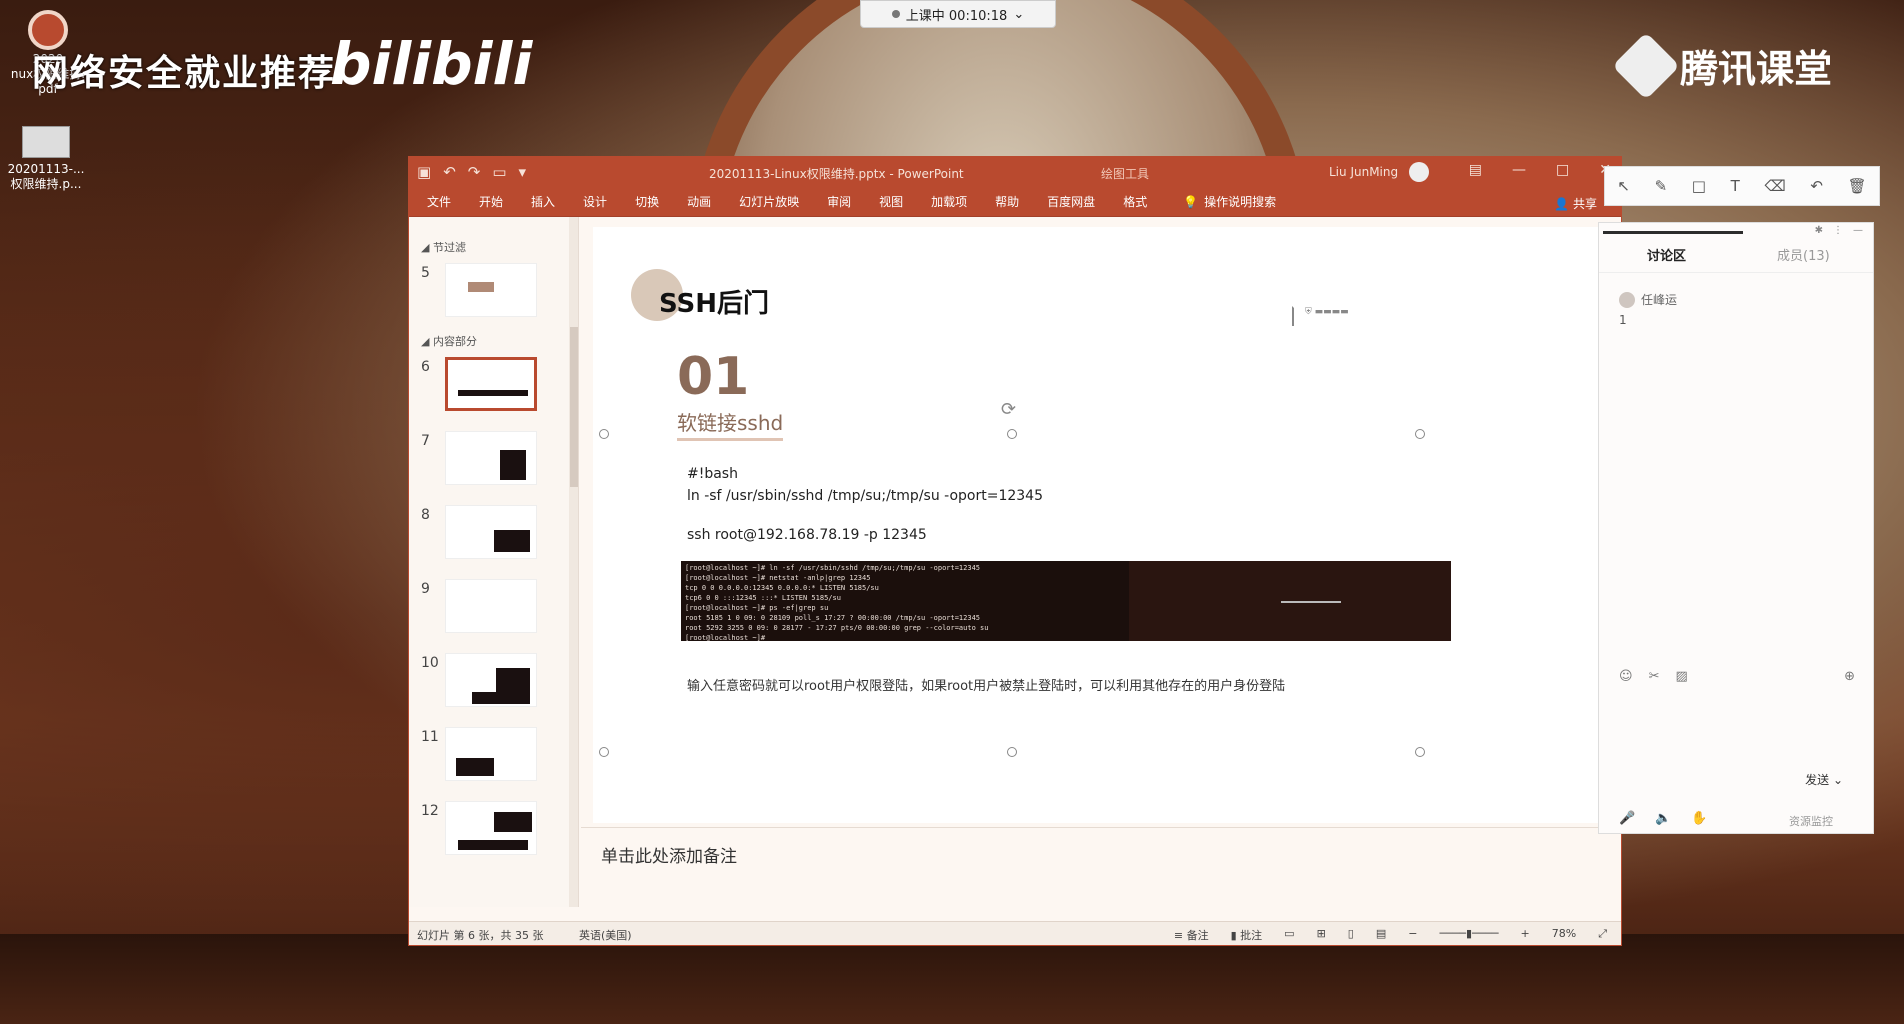  Describe the element at coordinates (1321, 935) in the screenshot. I see `sorter-view-icon: ⊞` at that location.